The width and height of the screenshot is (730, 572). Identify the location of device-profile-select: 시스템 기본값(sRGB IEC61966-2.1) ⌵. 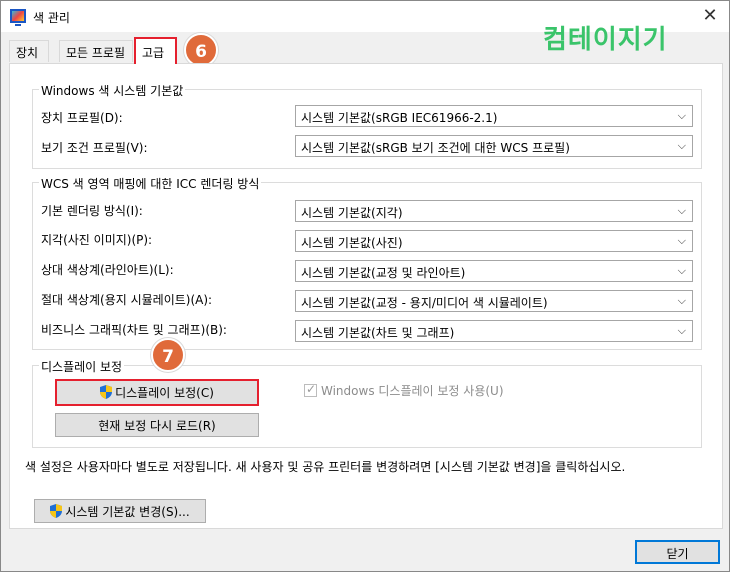
(494, 116).